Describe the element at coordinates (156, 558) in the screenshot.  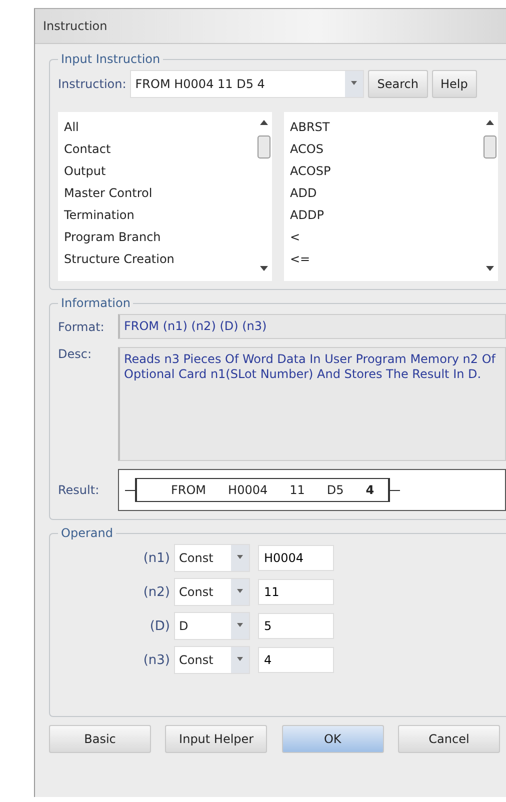
I see `operand-label: (n1)` at that location.